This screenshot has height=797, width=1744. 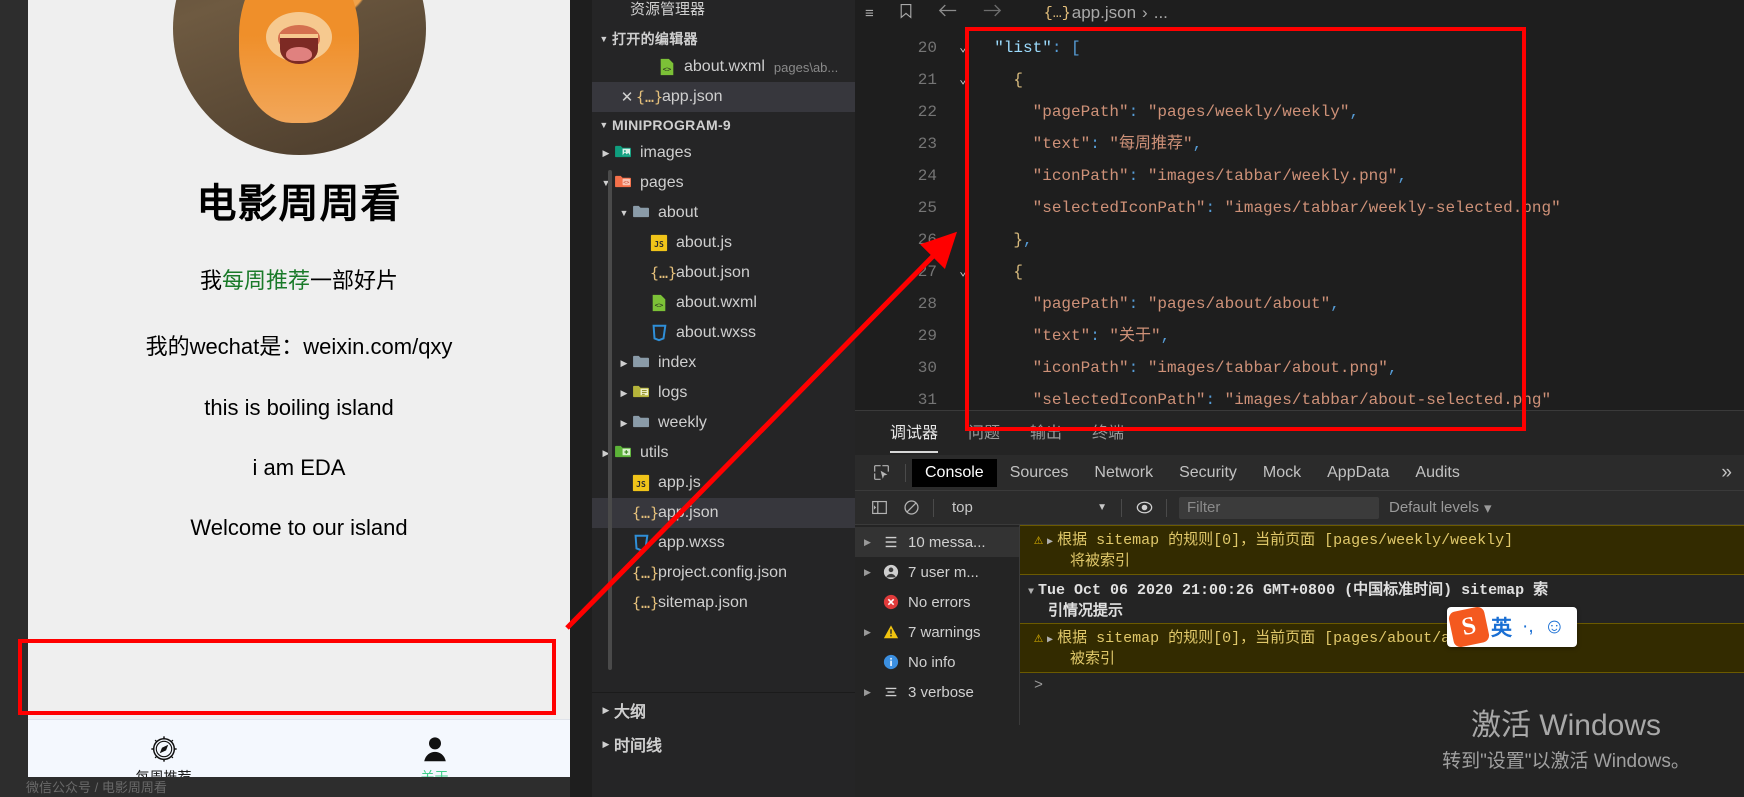 I want to click on tree-row: ▶ logs, so click(x=723, y=393).